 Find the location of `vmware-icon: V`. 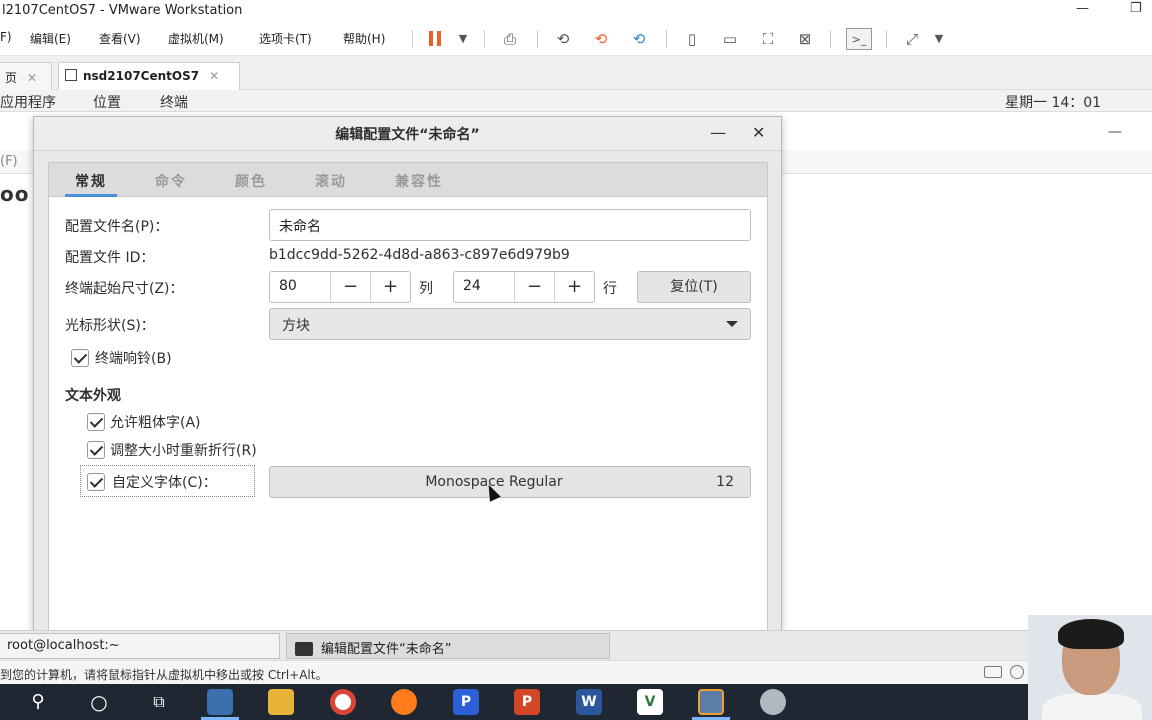

vmware-icon: V is located at coordinates (650, 702).